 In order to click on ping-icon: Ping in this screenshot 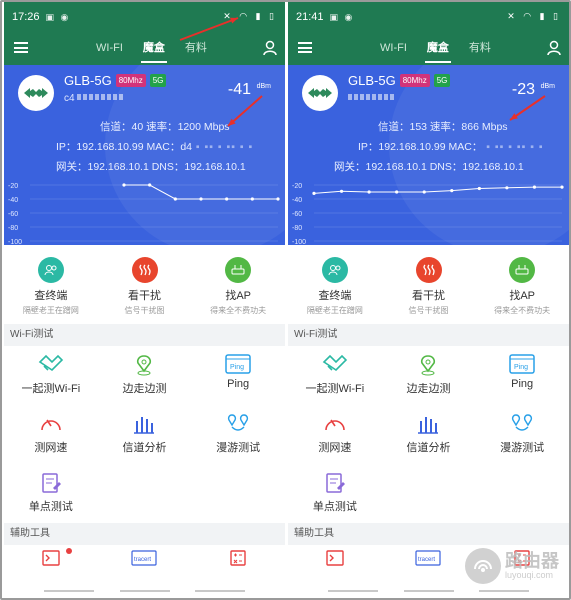, I will do `click(238, 364)`.